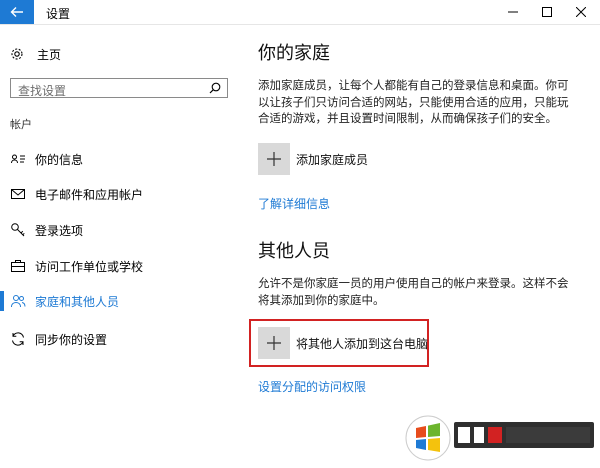 This screenshot has height=468, width=600. What do you see at coordinates (89, 267) in the screenshot?
I see `sidebar-item-label: 访问工作单位或学校` at bounding box center [89, 267].